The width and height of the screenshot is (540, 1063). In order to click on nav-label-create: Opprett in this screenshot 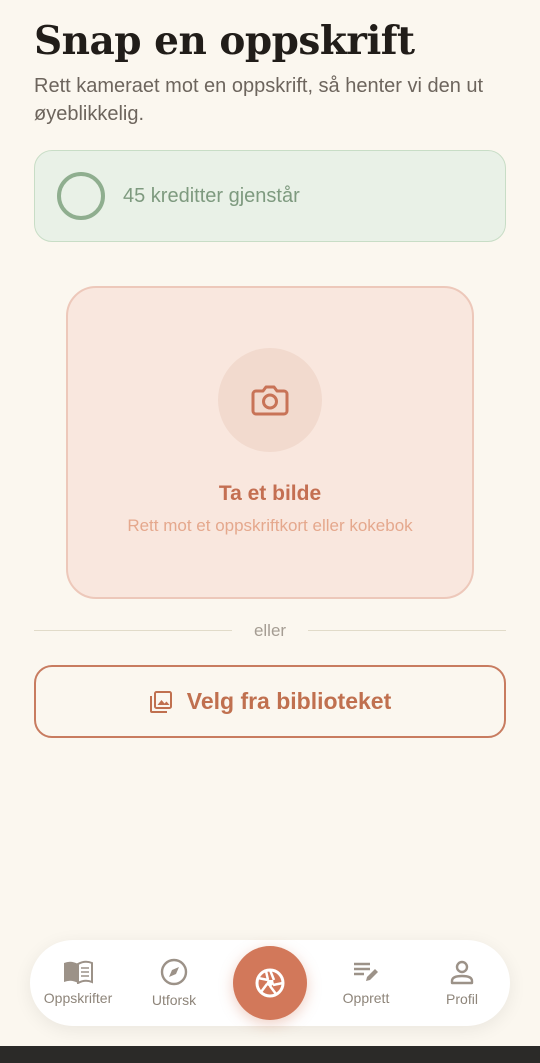, I will do `click(366, 998)`.